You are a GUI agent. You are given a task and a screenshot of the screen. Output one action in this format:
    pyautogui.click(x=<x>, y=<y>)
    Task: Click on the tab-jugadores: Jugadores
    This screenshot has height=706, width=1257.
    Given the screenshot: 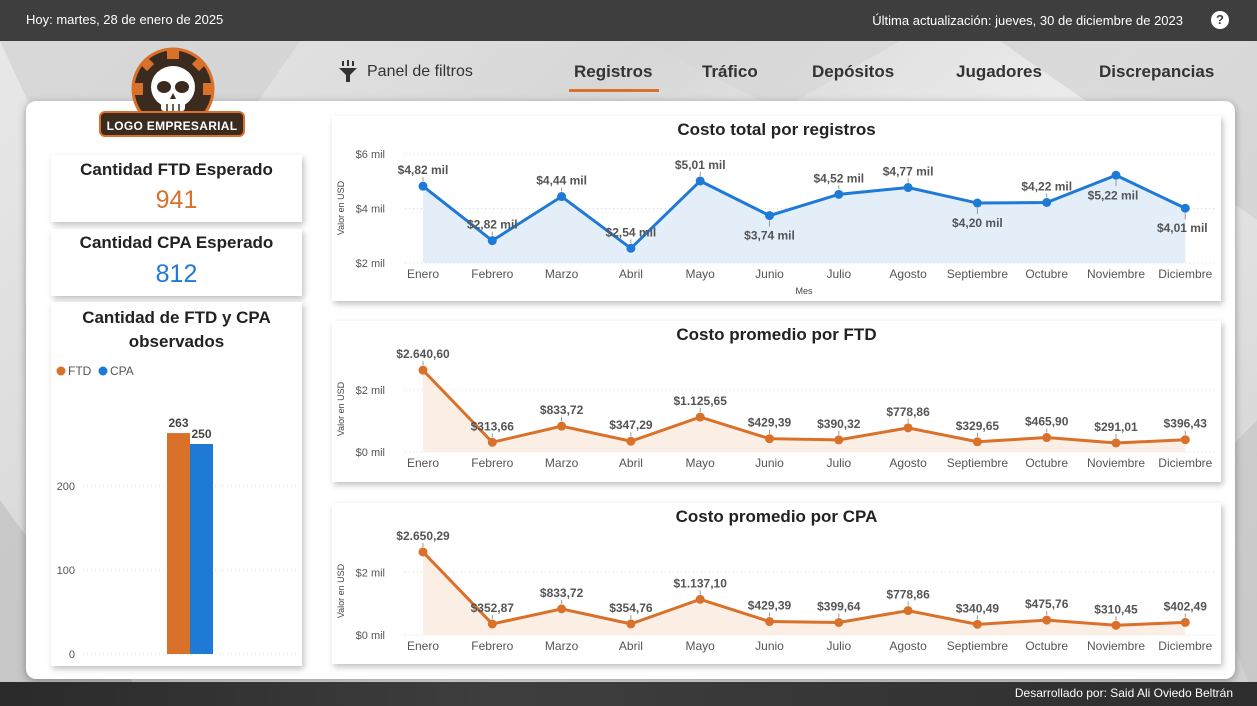 What is the action you would take?
    pyautogui.click(x=999, y=72)
    